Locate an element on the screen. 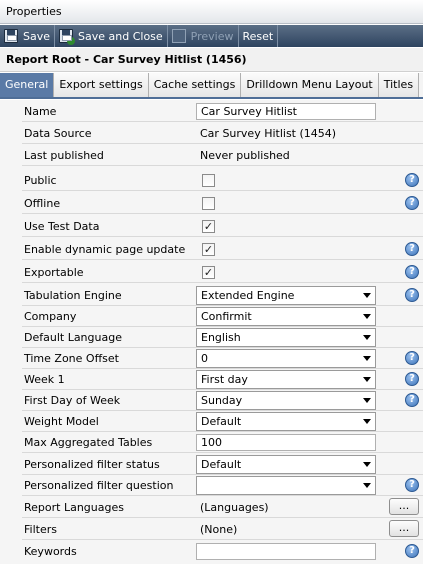  max-aggregated-tables-label: Max Aggregated Tables is located at coordinates (88, 442).